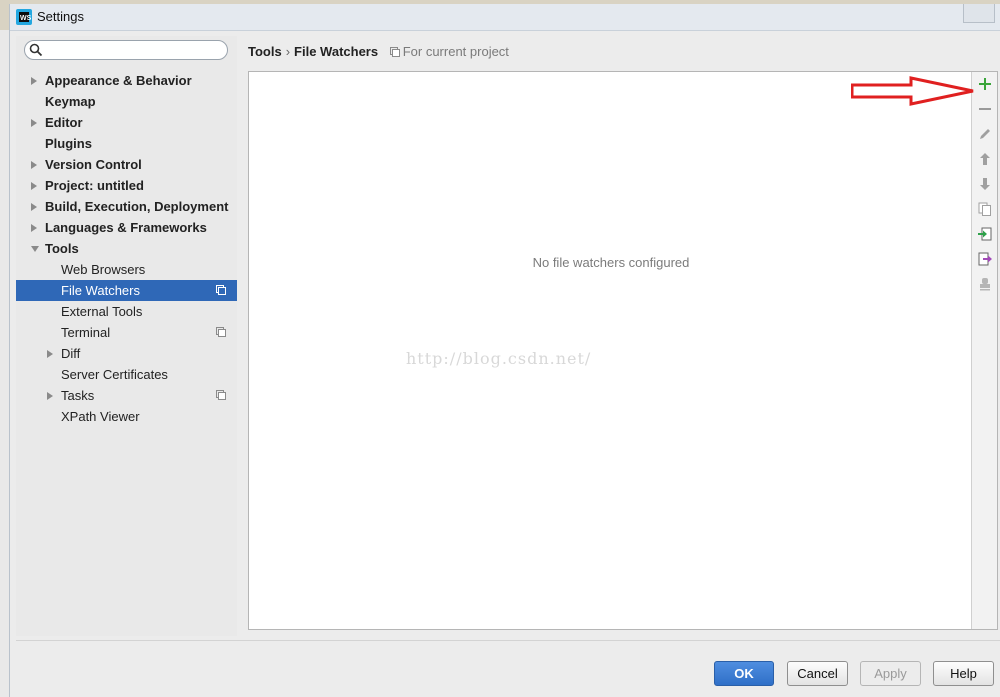 This screenshot has height=697, width=1000. I want to click on copy-icon, so click(985, 209).